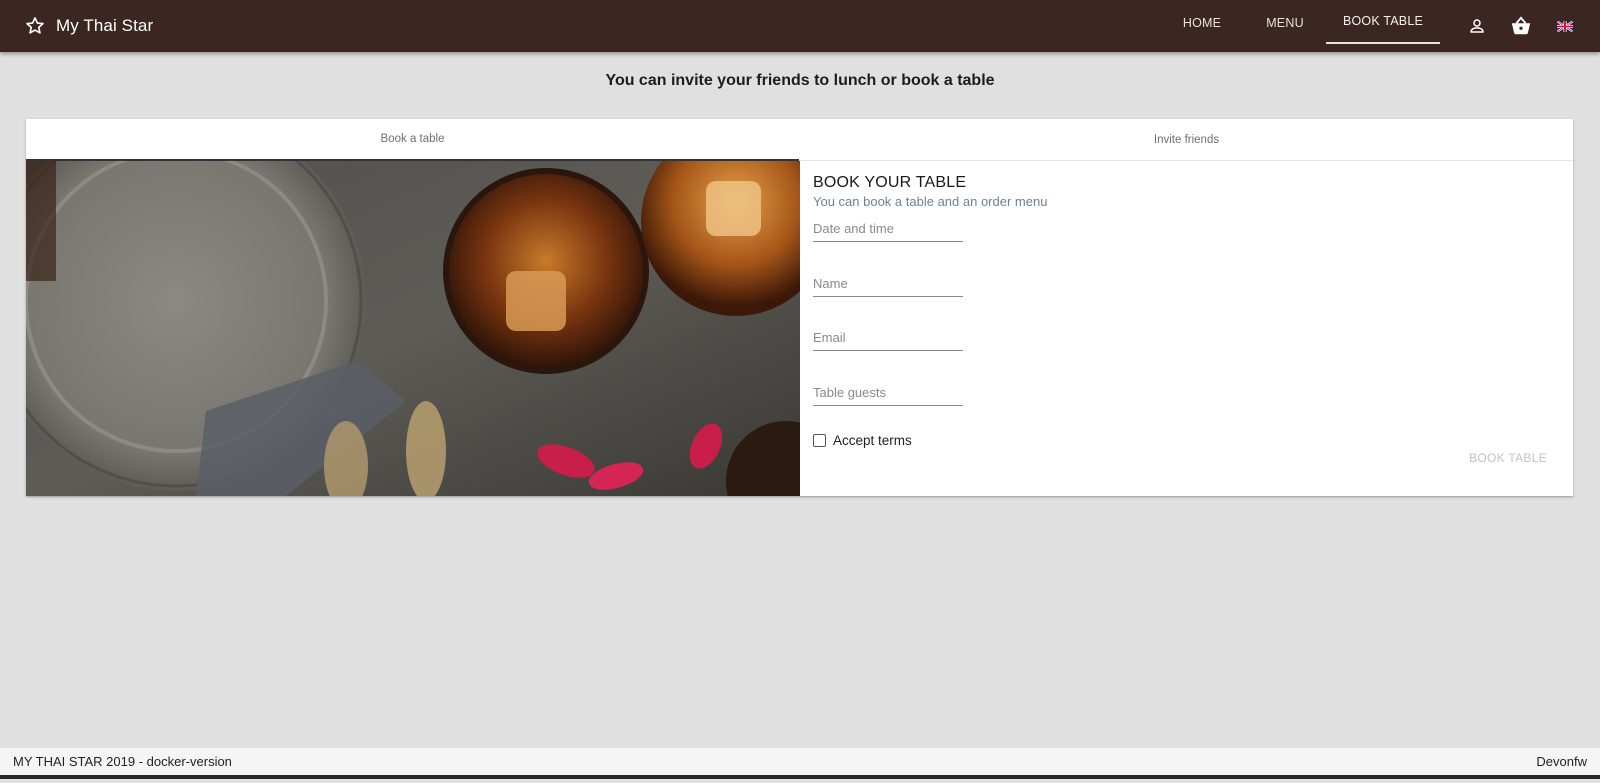 This screenshot has width=1600, height=783. I want to click on accept-terms-label: Accept terms, so click(872, 440).